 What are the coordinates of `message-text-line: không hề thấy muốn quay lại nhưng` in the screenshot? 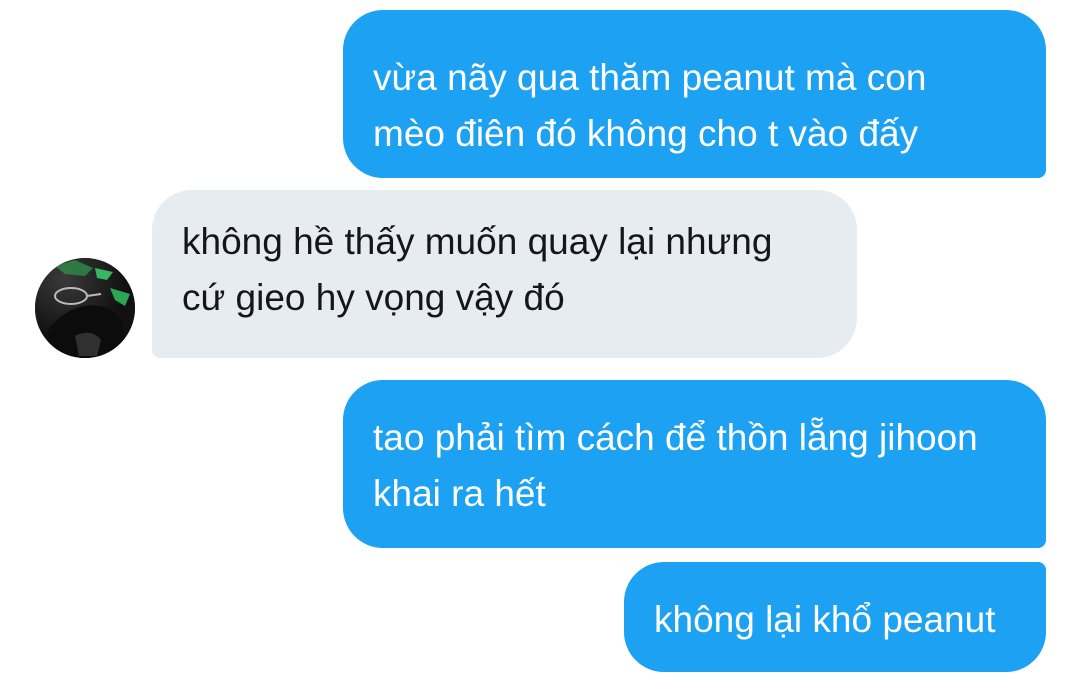 It's located at (477, 241).